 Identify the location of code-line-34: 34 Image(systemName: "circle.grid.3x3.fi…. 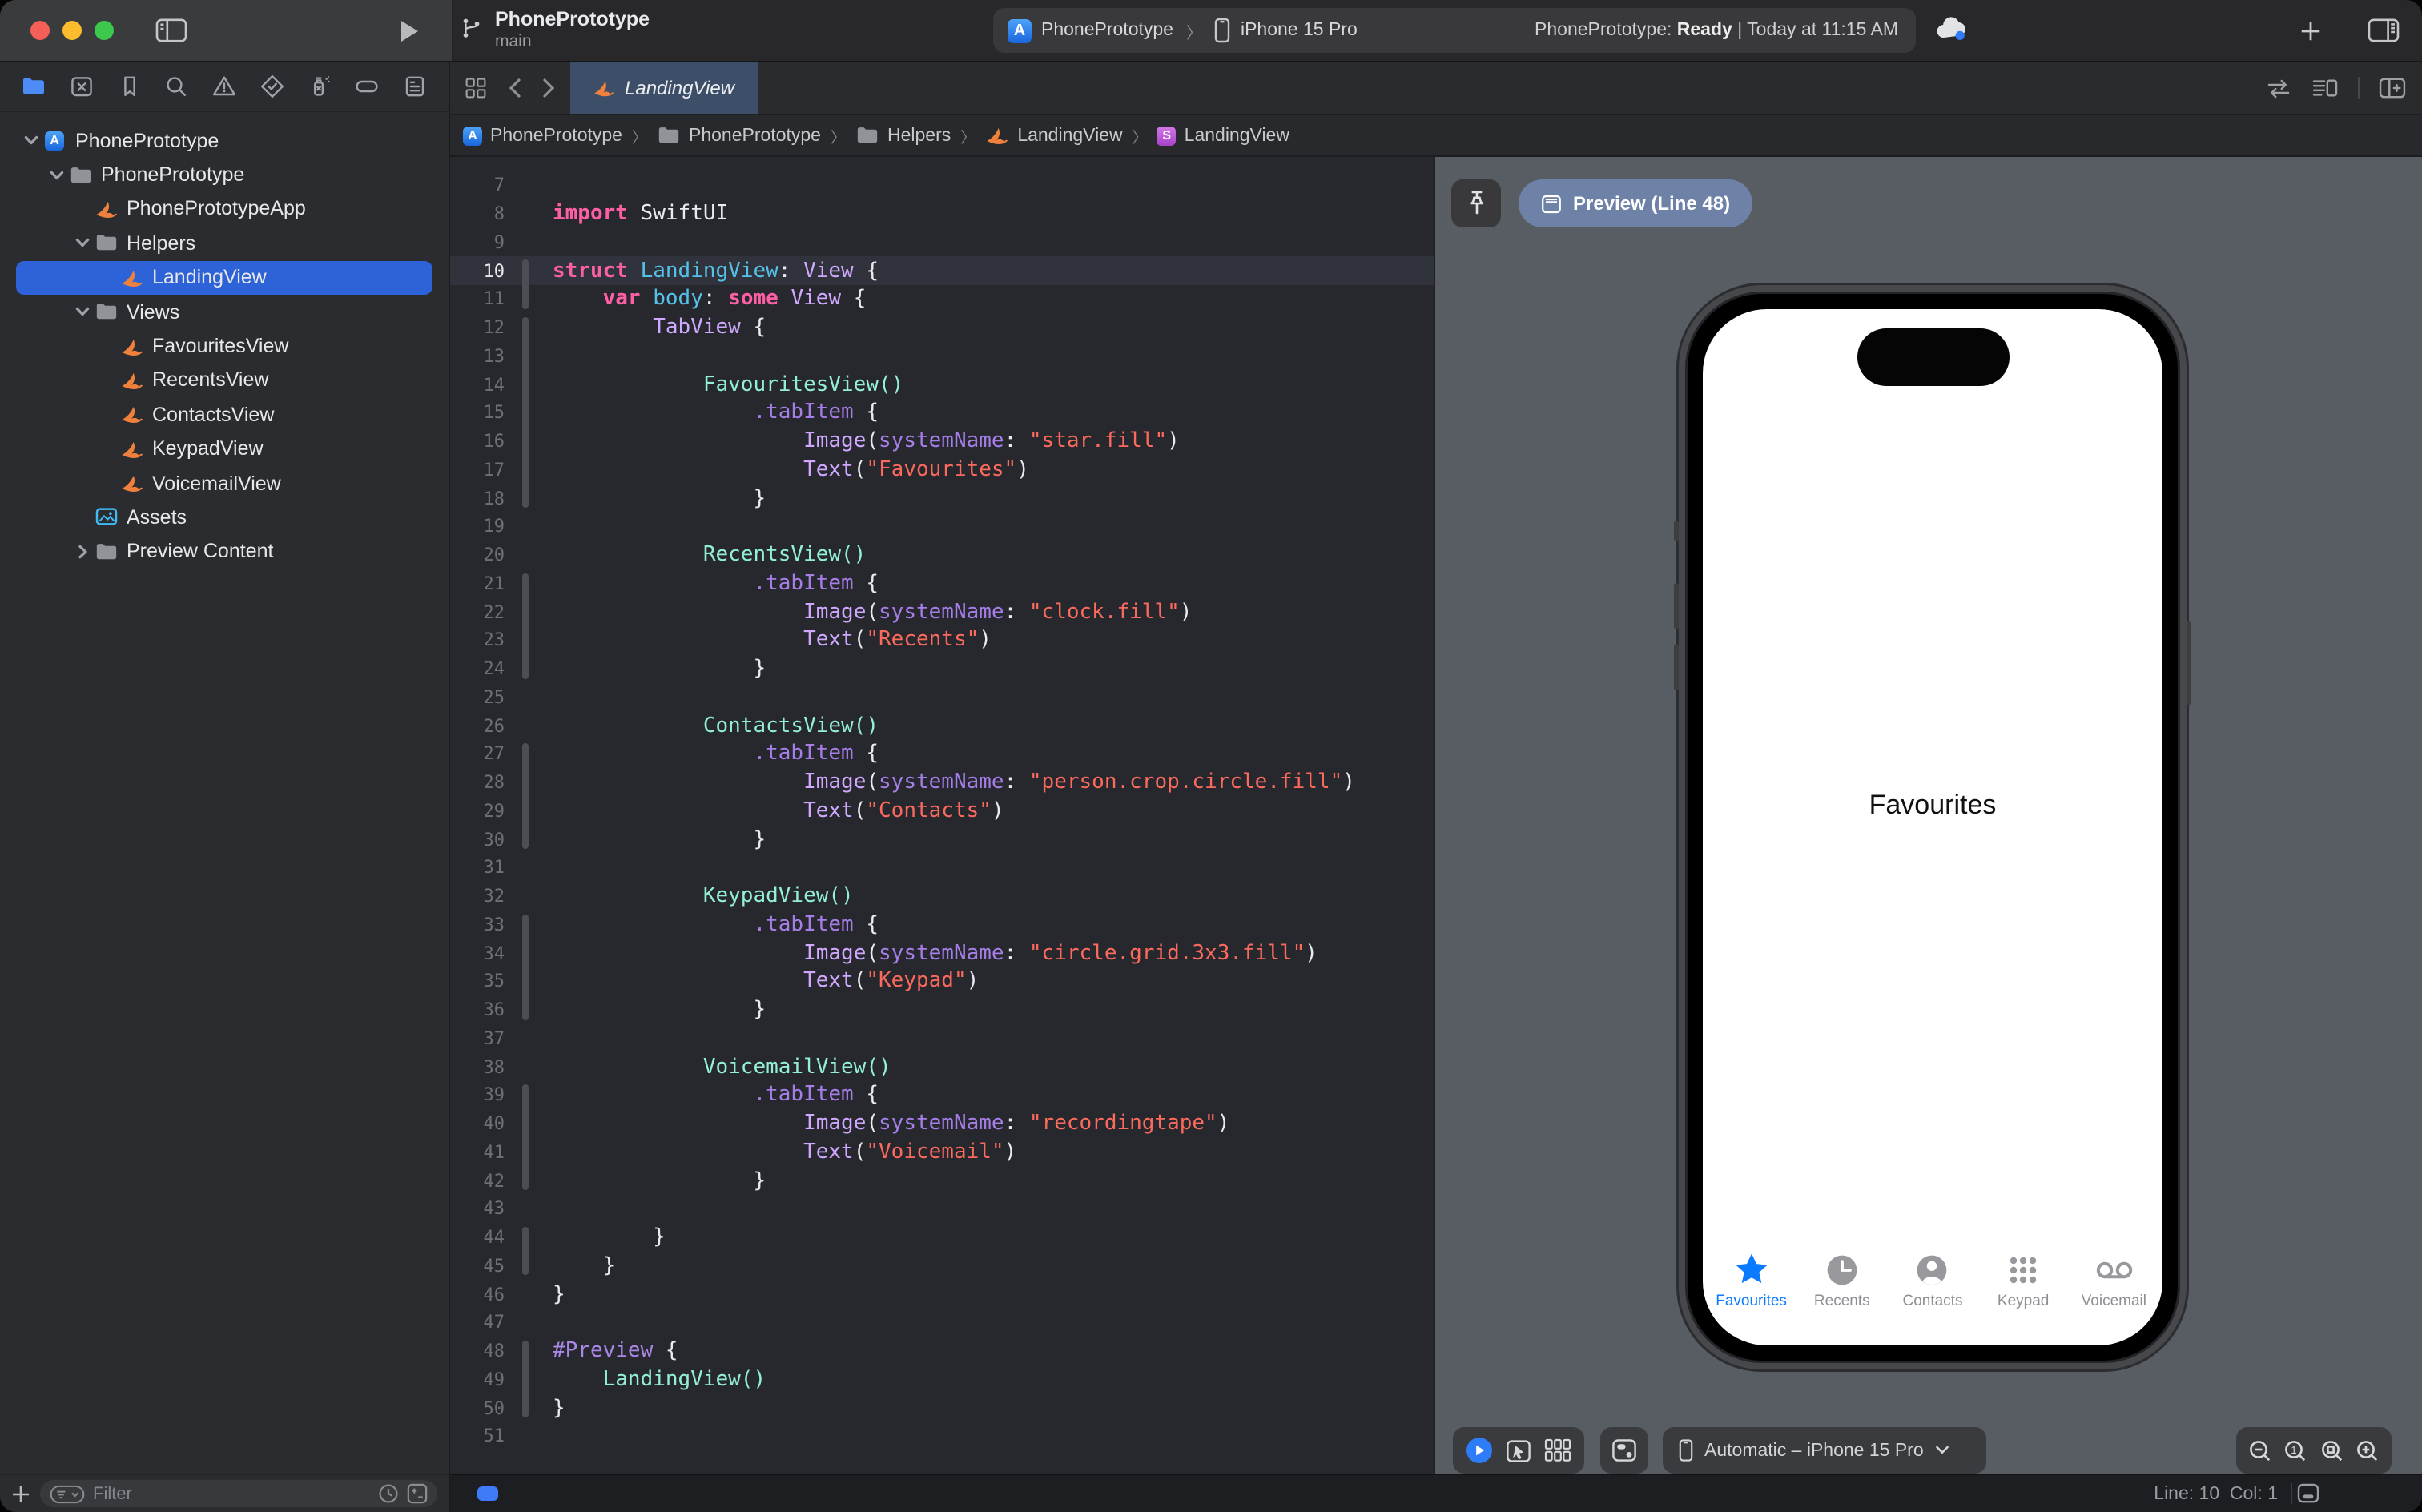
(942, 953).